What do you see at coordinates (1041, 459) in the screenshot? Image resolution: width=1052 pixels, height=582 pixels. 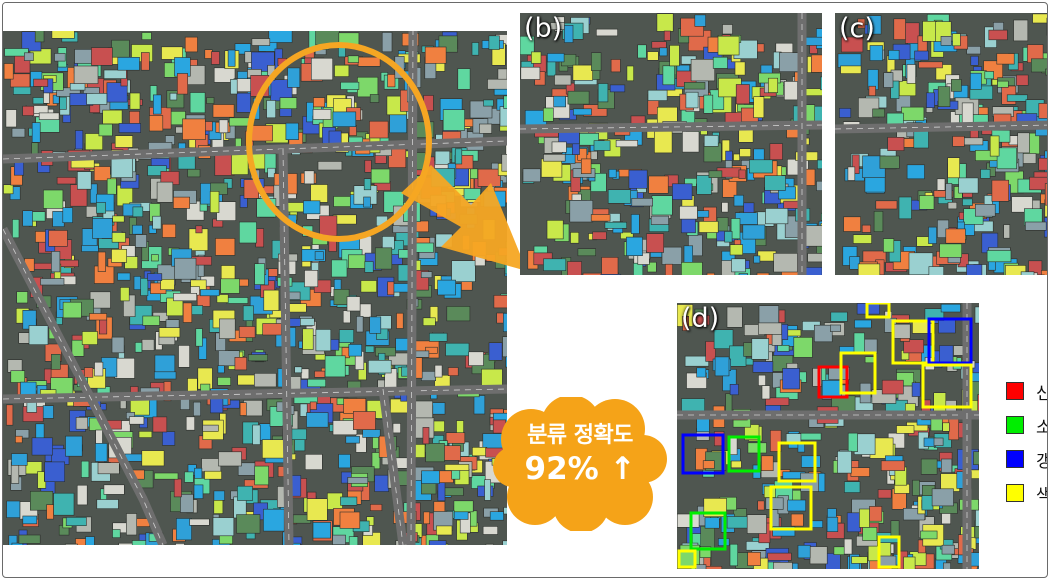 I see `legend-label: 갱` at bounding box center [1041, 459].